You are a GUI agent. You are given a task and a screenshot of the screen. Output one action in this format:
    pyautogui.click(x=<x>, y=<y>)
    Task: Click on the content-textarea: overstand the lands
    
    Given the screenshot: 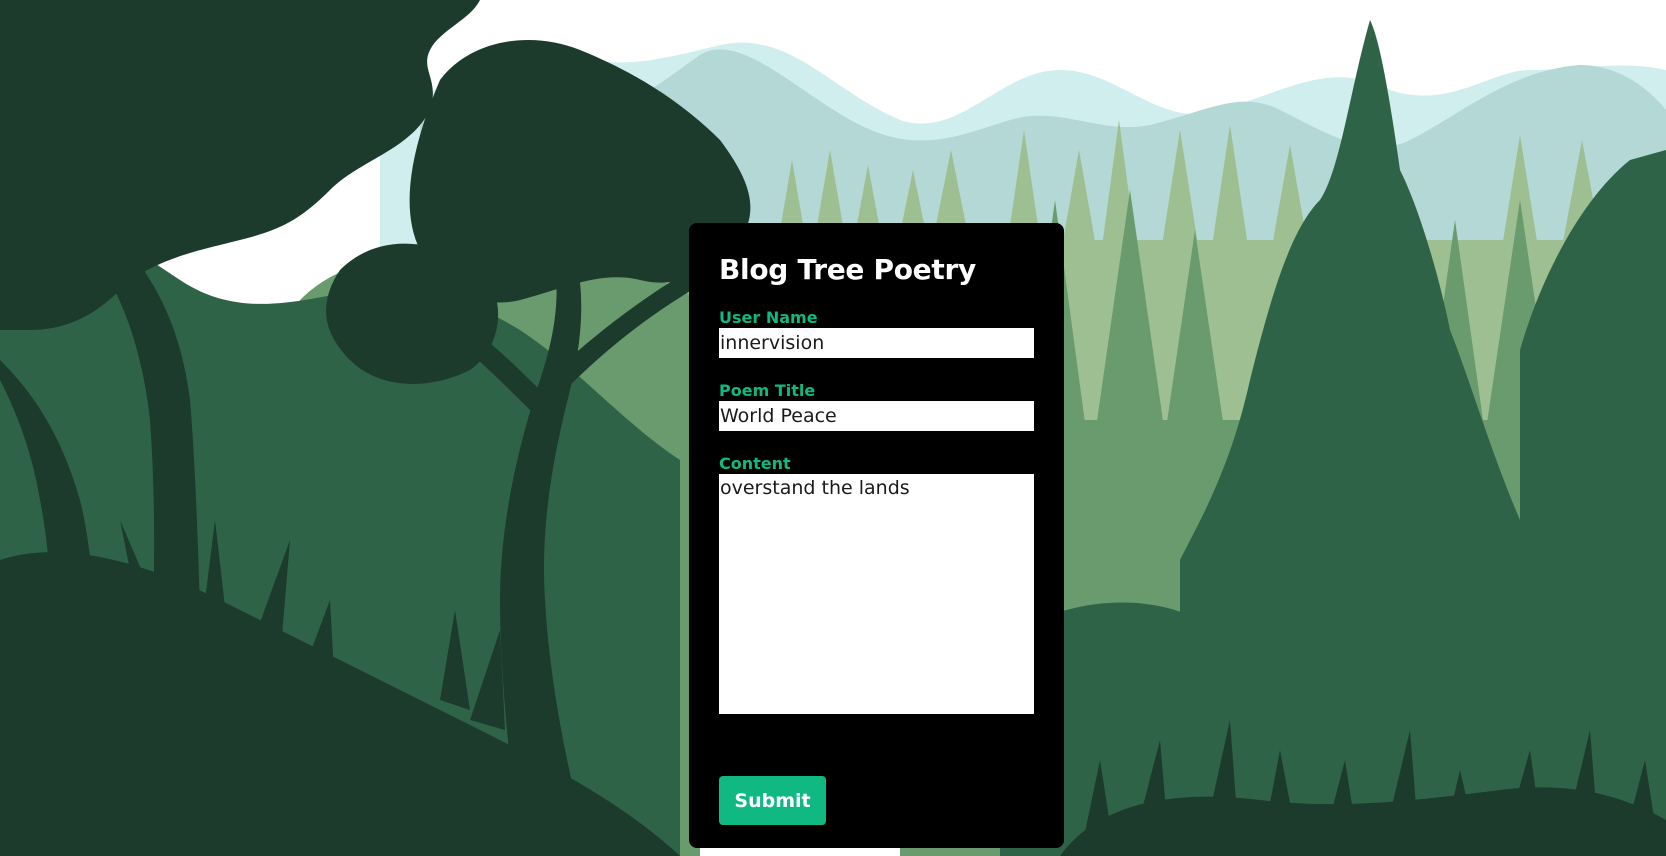 What is the action you would take?
    pyautogui.click(x=876, y=594)
    